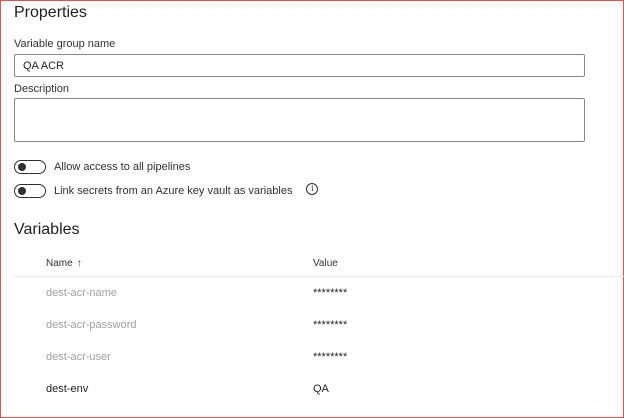 Image resolution: width=624 pixels, height=418 pixels. I want to click on table-row: dest-acr-user ********, so click(319, 358).